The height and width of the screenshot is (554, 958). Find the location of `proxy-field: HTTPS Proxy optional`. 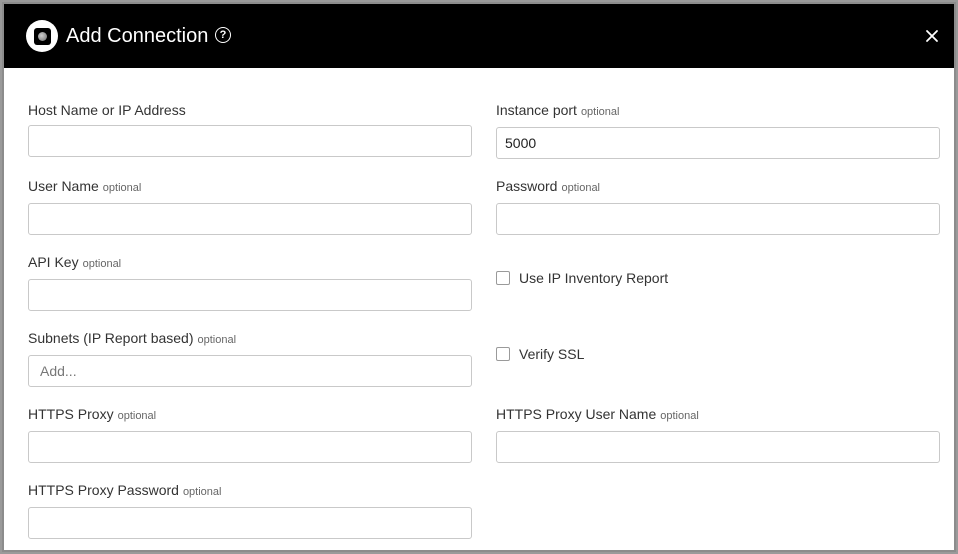

proxy-field: HTTPS Proxy optional is located at coordinates (250, 434).